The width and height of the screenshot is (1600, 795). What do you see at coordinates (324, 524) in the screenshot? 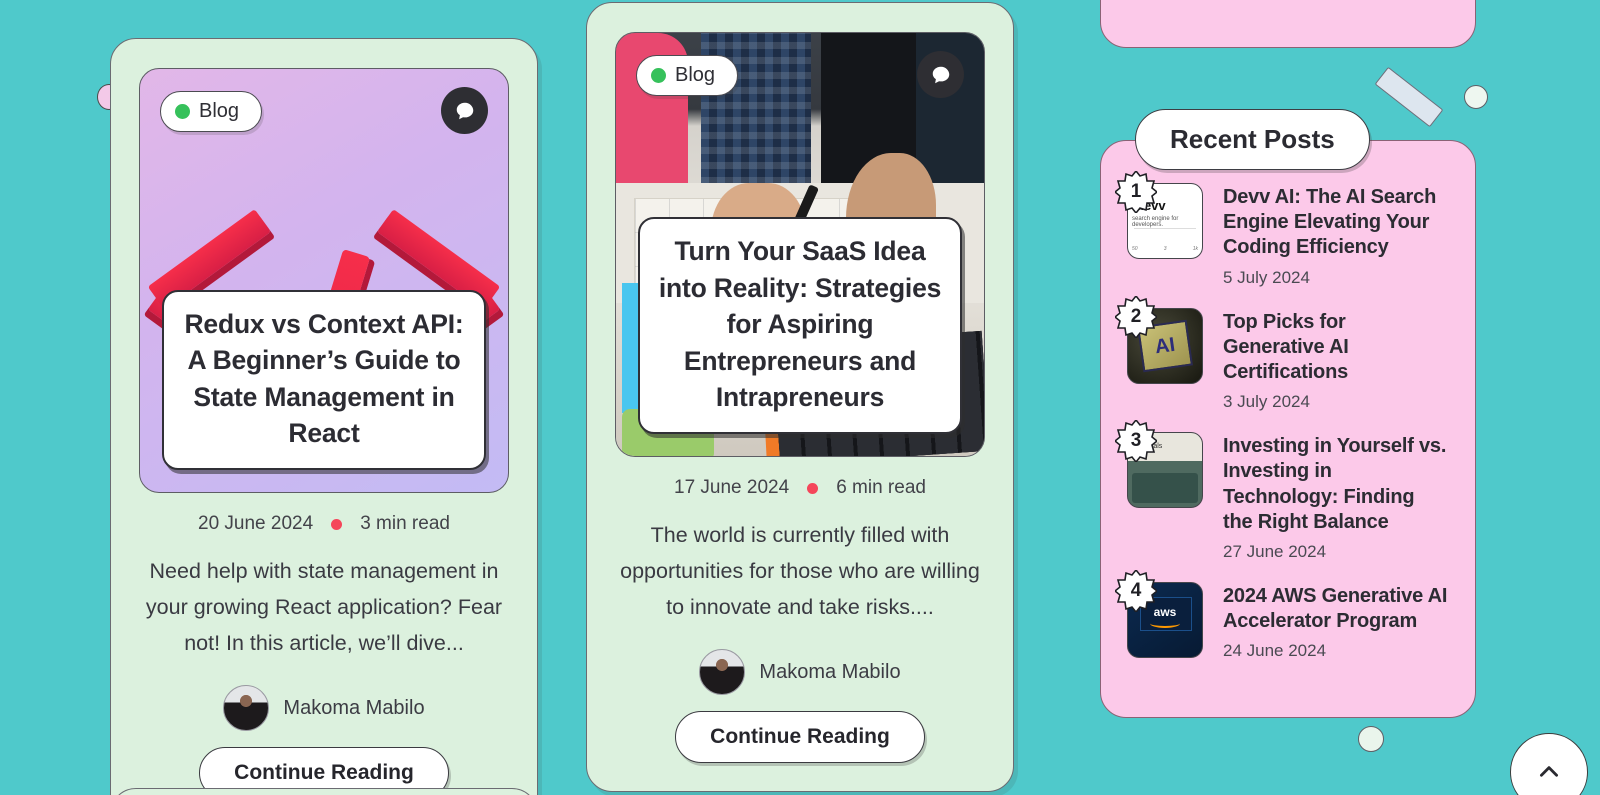
I see `post-meta: 20 June 2024 3 min read` at bounding box center [324, 524].